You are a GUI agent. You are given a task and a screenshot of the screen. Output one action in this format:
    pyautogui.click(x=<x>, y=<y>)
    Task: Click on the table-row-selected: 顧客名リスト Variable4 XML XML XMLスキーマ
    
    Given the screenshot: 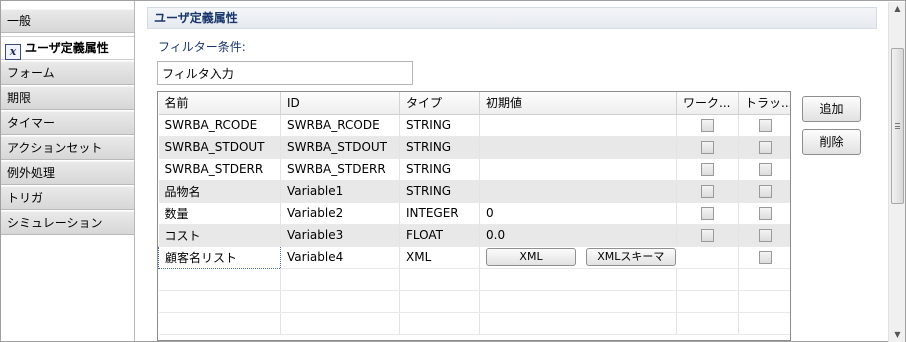 What is the action you would take?
    pyautogui.click(x=474, y=257)
    